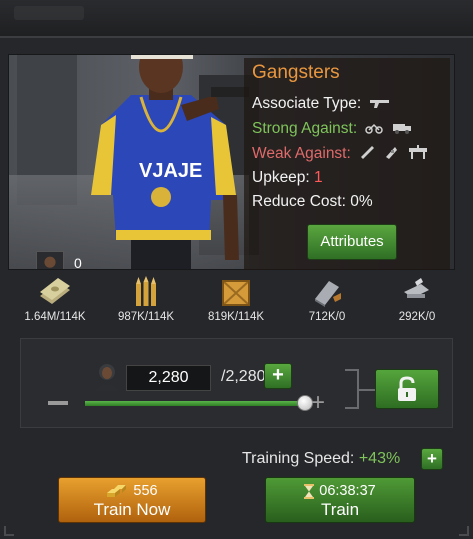 The height and width of the screenshot is (539, 473). Describe the element at coordinates (380, 104) in the screenshot. I see `gun-icon` at that location.